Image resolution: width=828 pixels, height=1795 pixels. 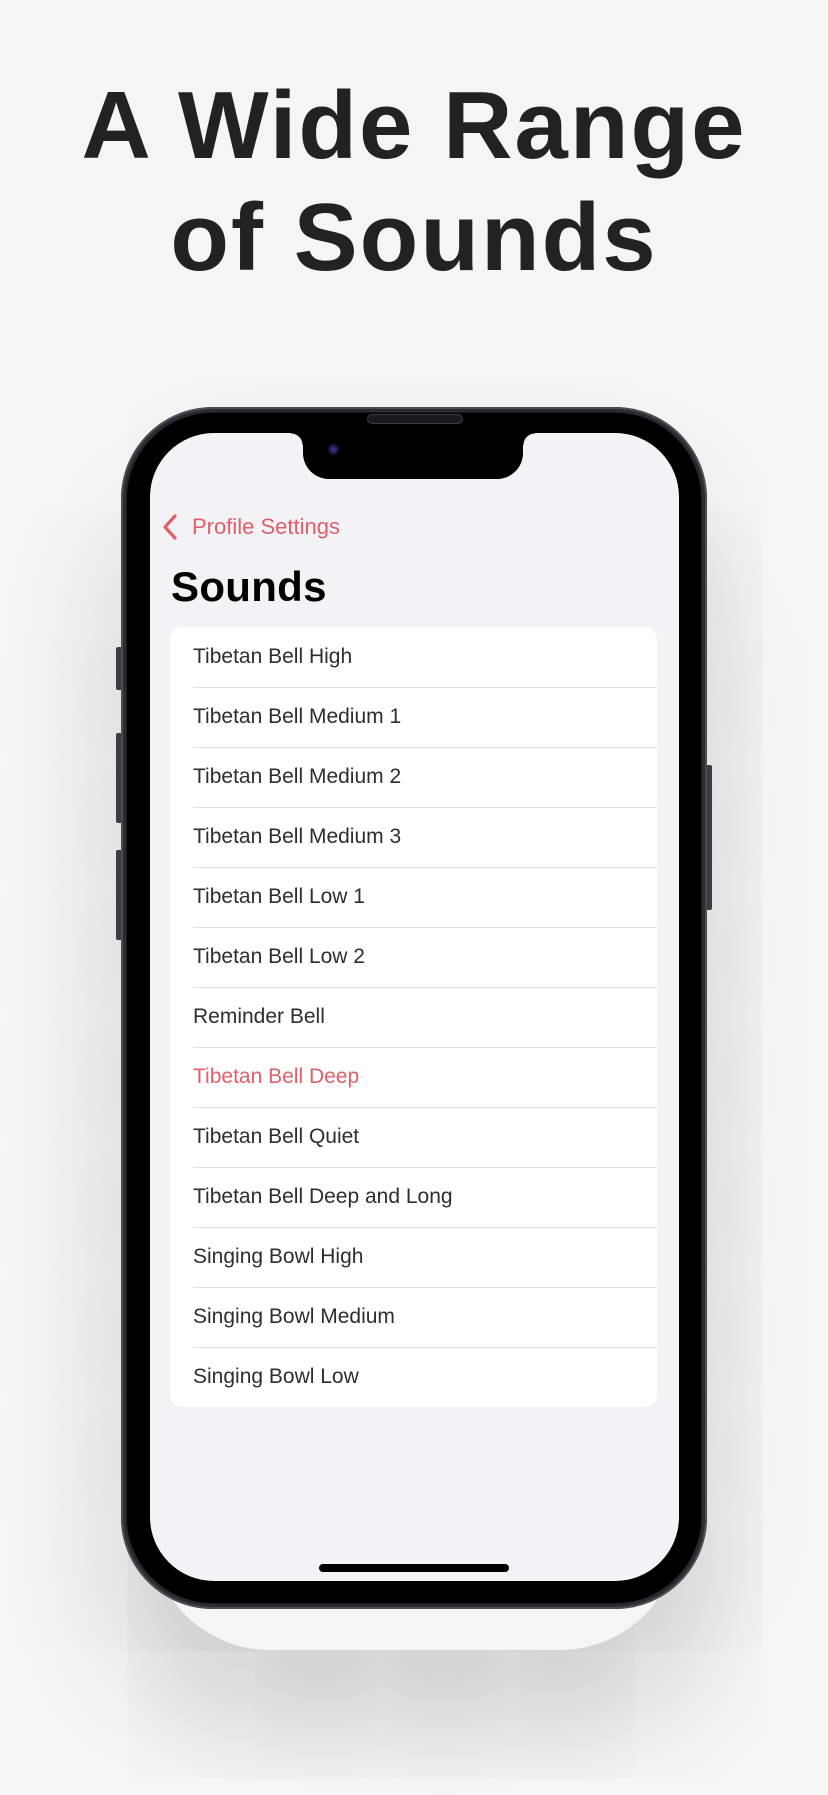 What do you see at coordinates (294, 1316) in the screenshot?
I see `sound-list-item-label: Singing Bowl Medium` at bounding box center [294, 1316].